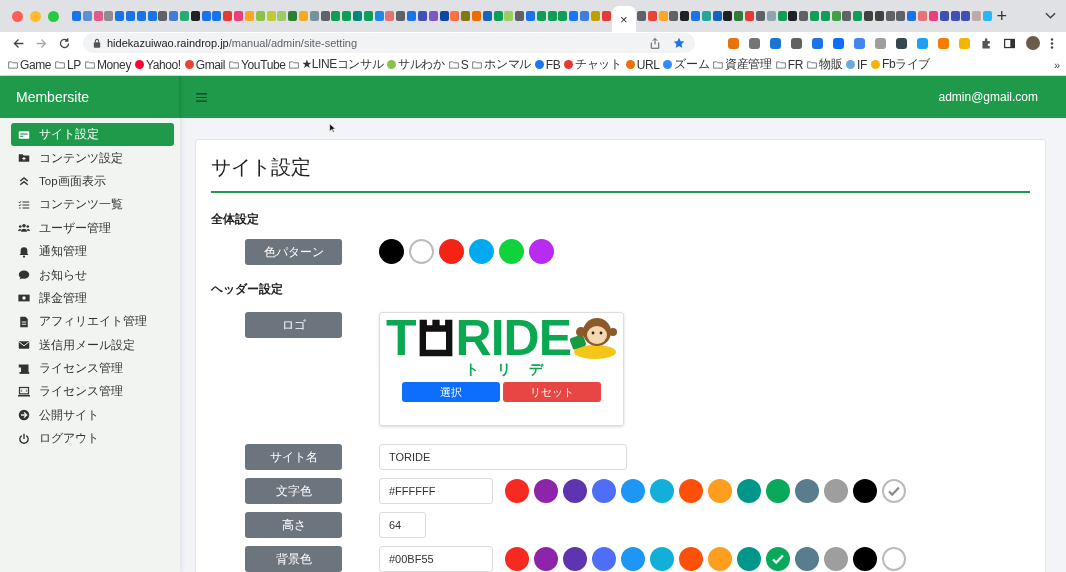 This screenshot has width=1066, height=572. I want to click on side-panel-icon, so click(1009, 43).